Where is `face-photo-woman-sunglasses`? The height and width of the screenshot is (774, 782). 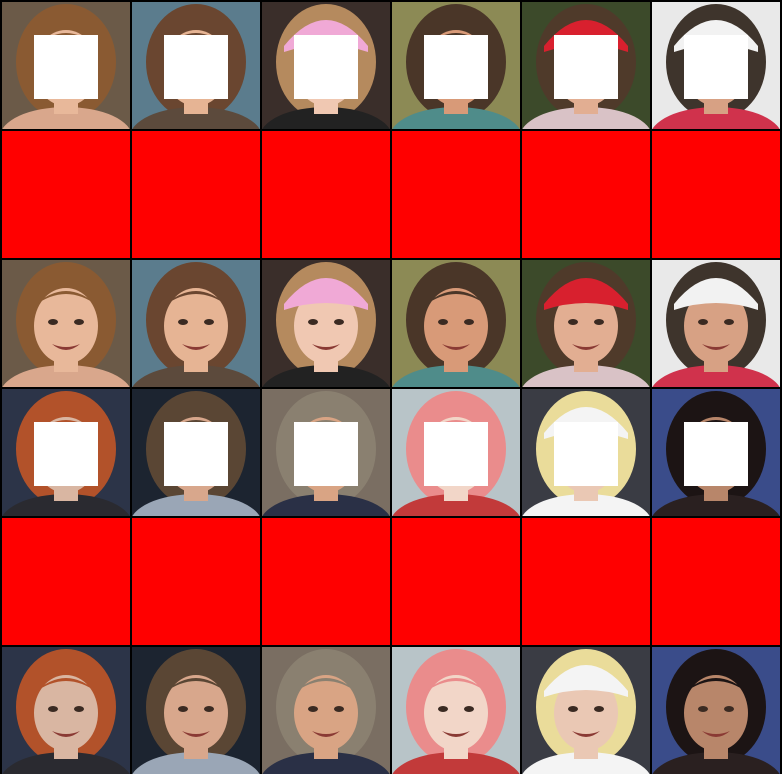 face-photo-woman-sunglasses is located at coordinates (326, 710).